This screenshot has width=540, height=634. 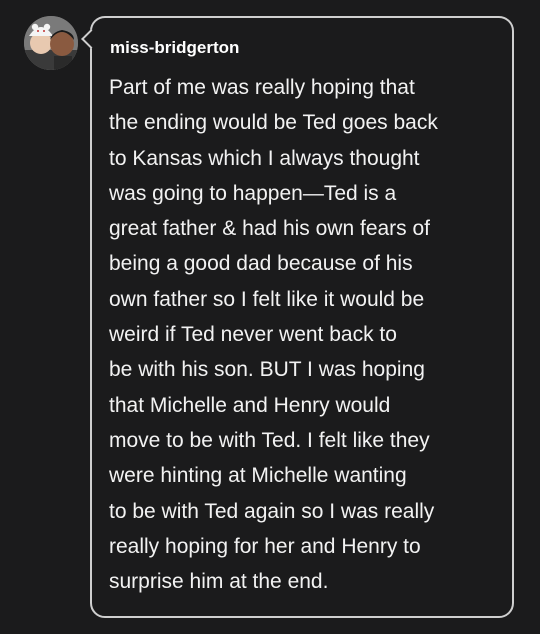 I want to click on message-line: being a good dad because of his, so click(x=261, y=264).